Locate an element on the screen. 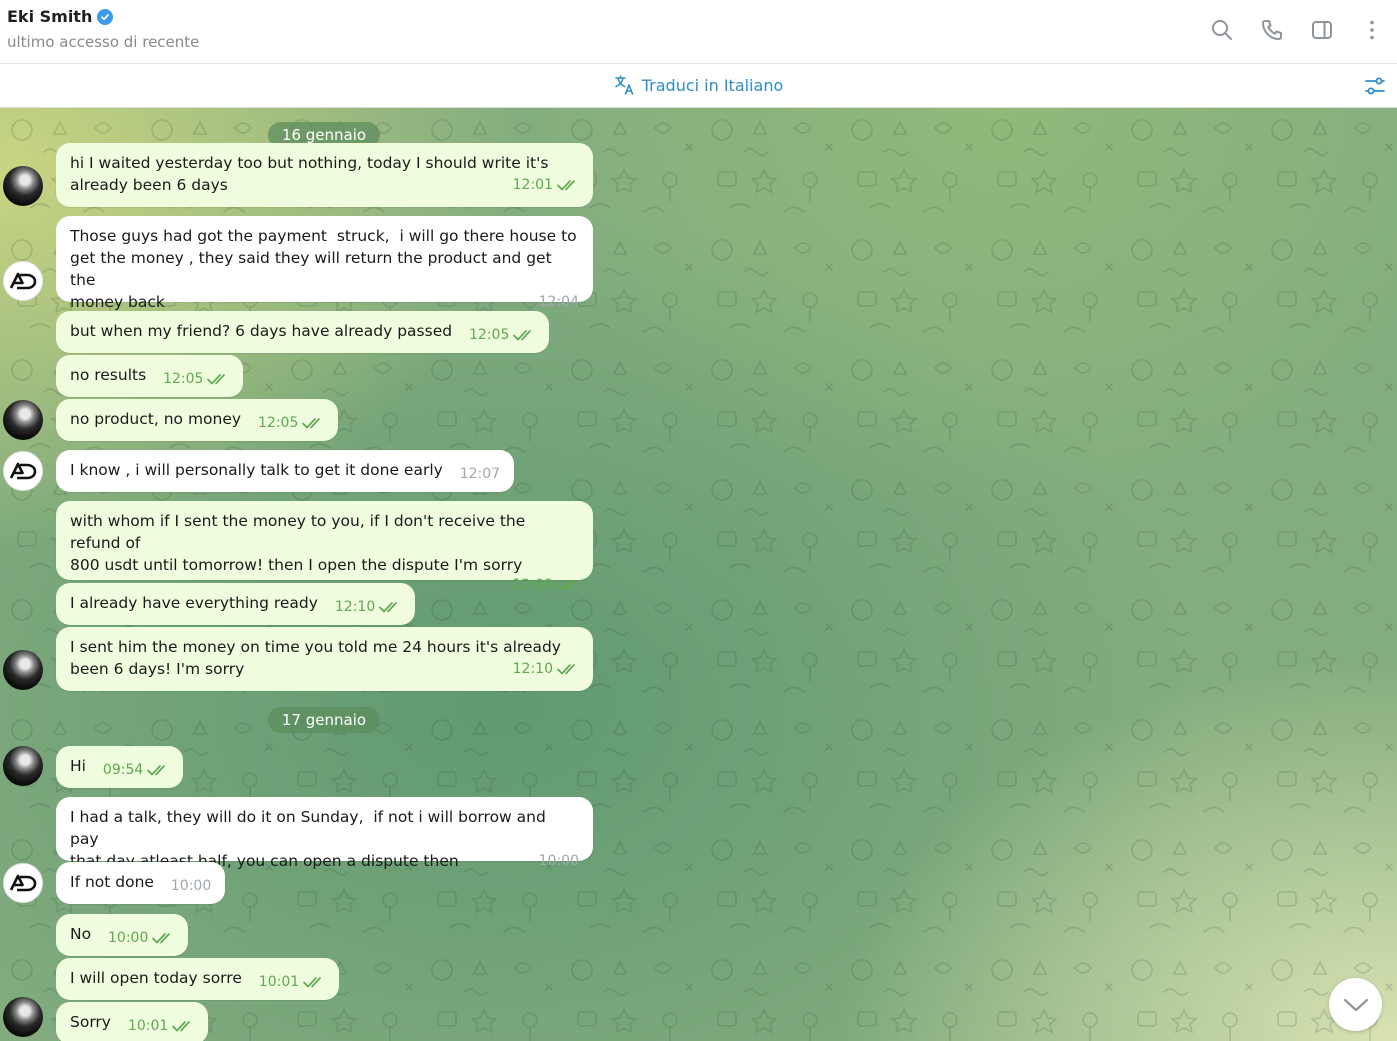  message-text: no results is located at coordinates (108, 375).